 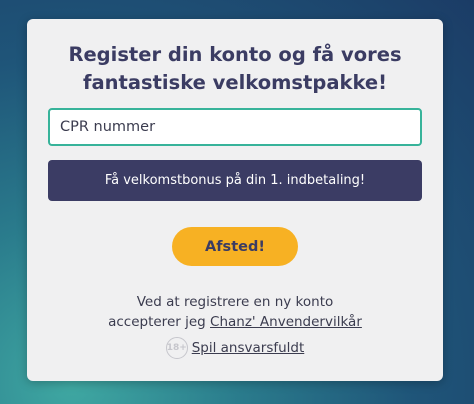 I want to click on submit-label: Afsted!, so click(x=235, y=246).